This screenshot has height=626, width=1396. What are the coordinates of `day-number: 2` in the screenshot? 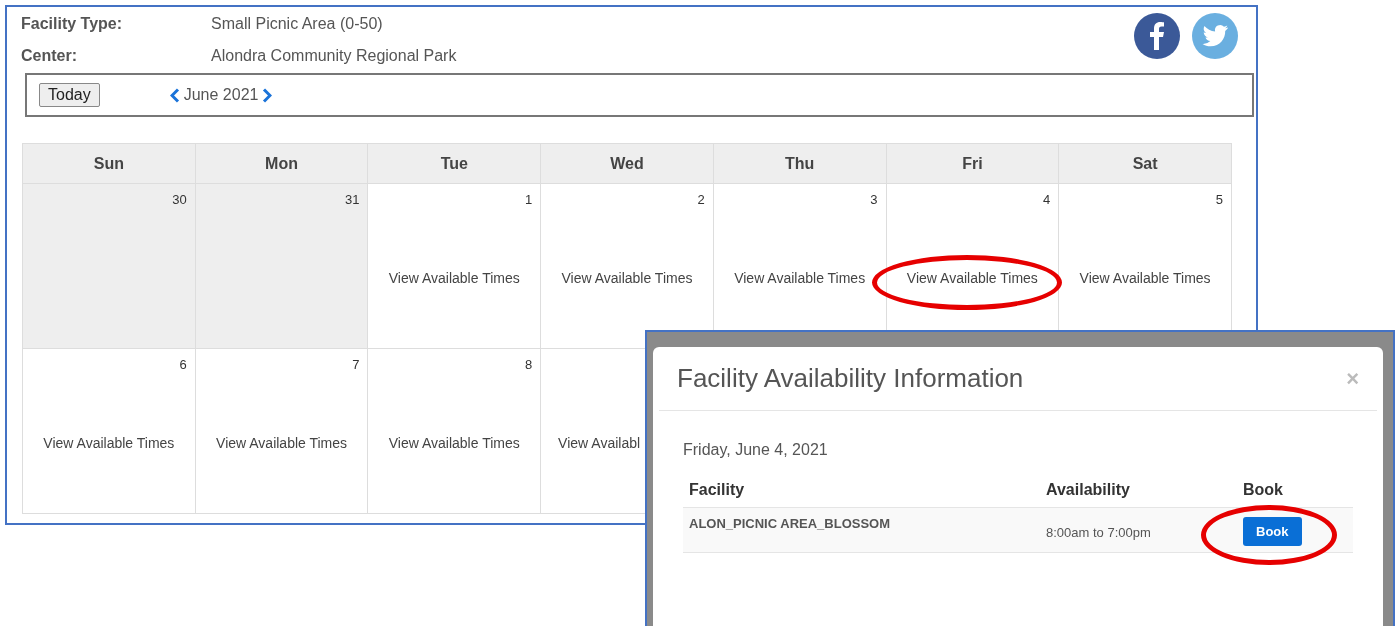 It's located at (701, 199).